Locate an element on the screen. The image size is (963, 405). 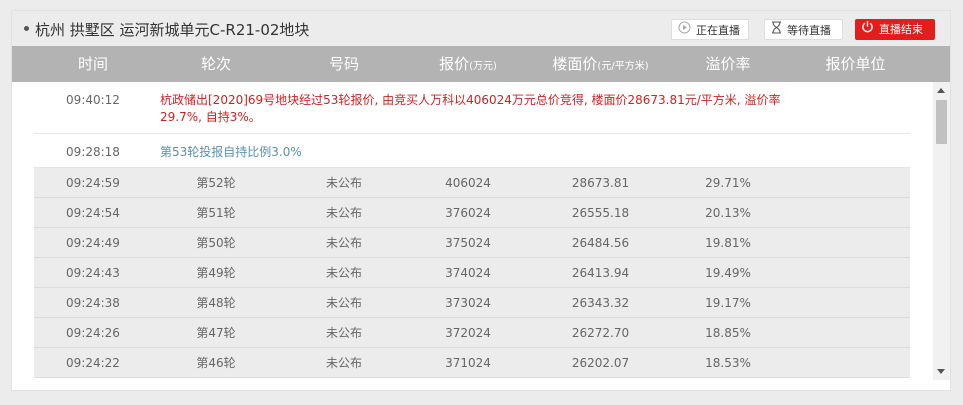
row-time: 09:24:22 is located at coordinates (93, 363).